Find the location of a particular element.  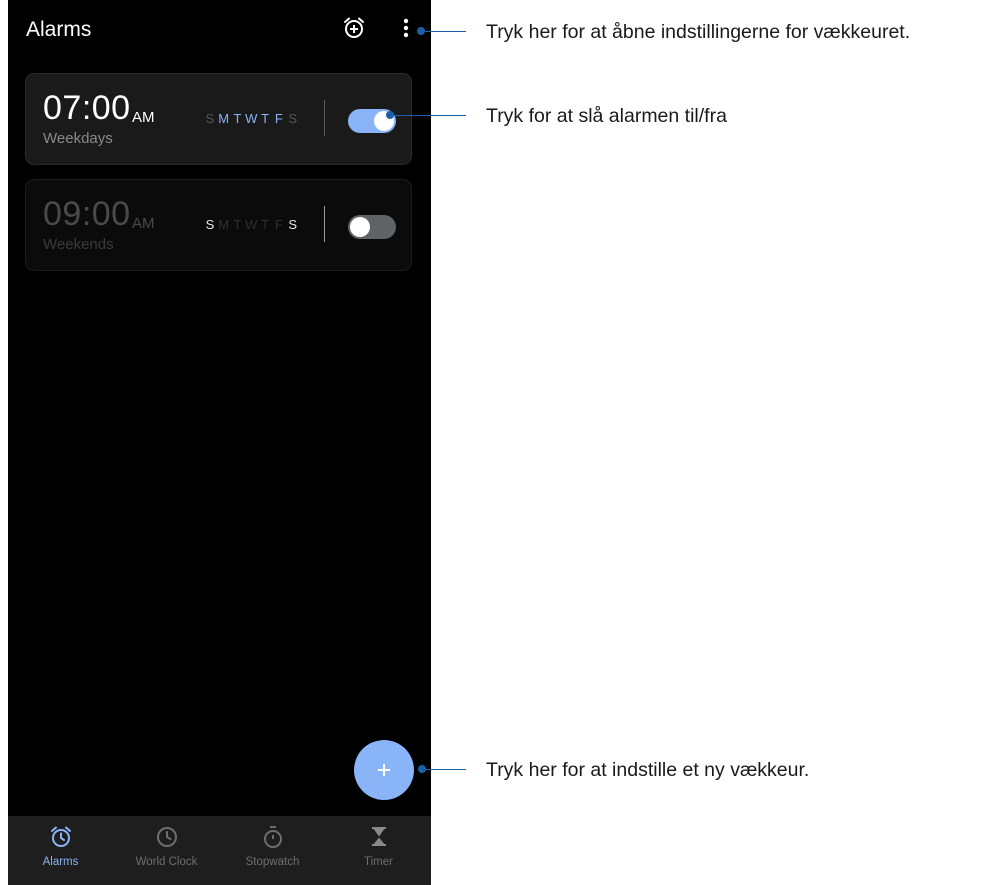

alarm-add-icon is located at coordinates (354, 30).